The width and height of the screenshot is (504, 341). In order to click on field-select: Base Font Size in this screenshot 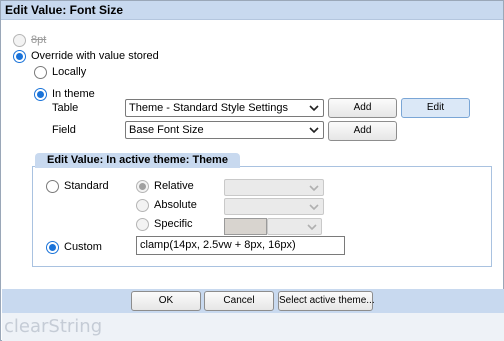, I will do `click(224, 130)`.